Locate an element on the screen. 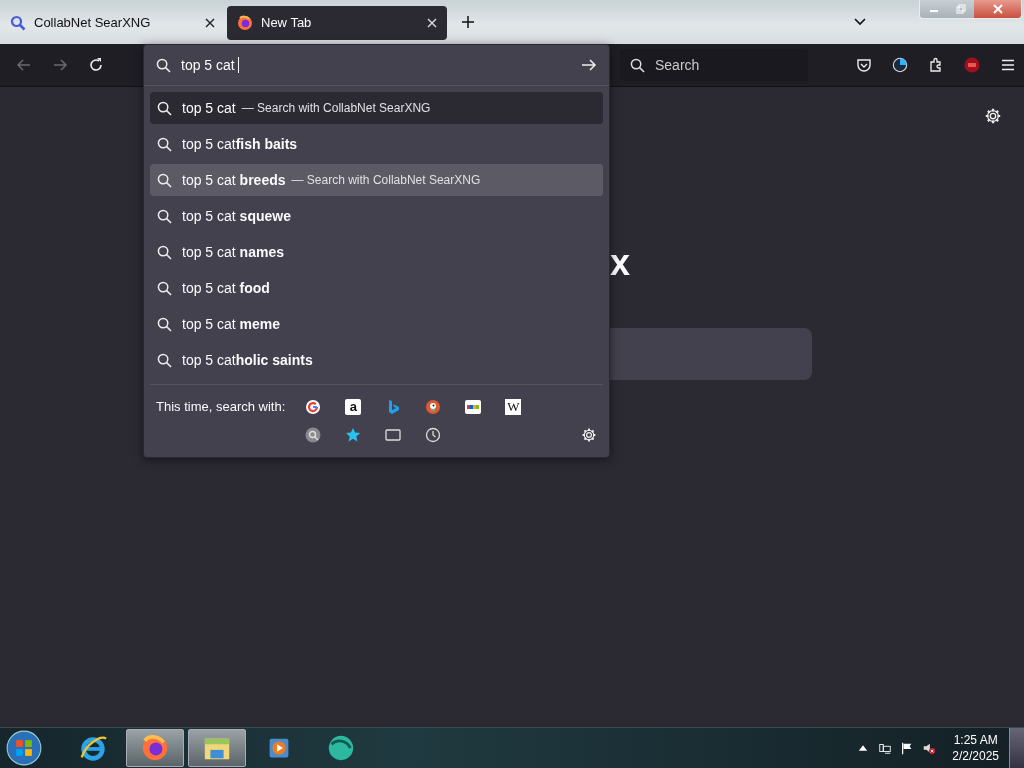 The height and width of the screenshot is (768, 1024). browser-tab: CollabNet SearXNG is located at coordinates (112, 22).